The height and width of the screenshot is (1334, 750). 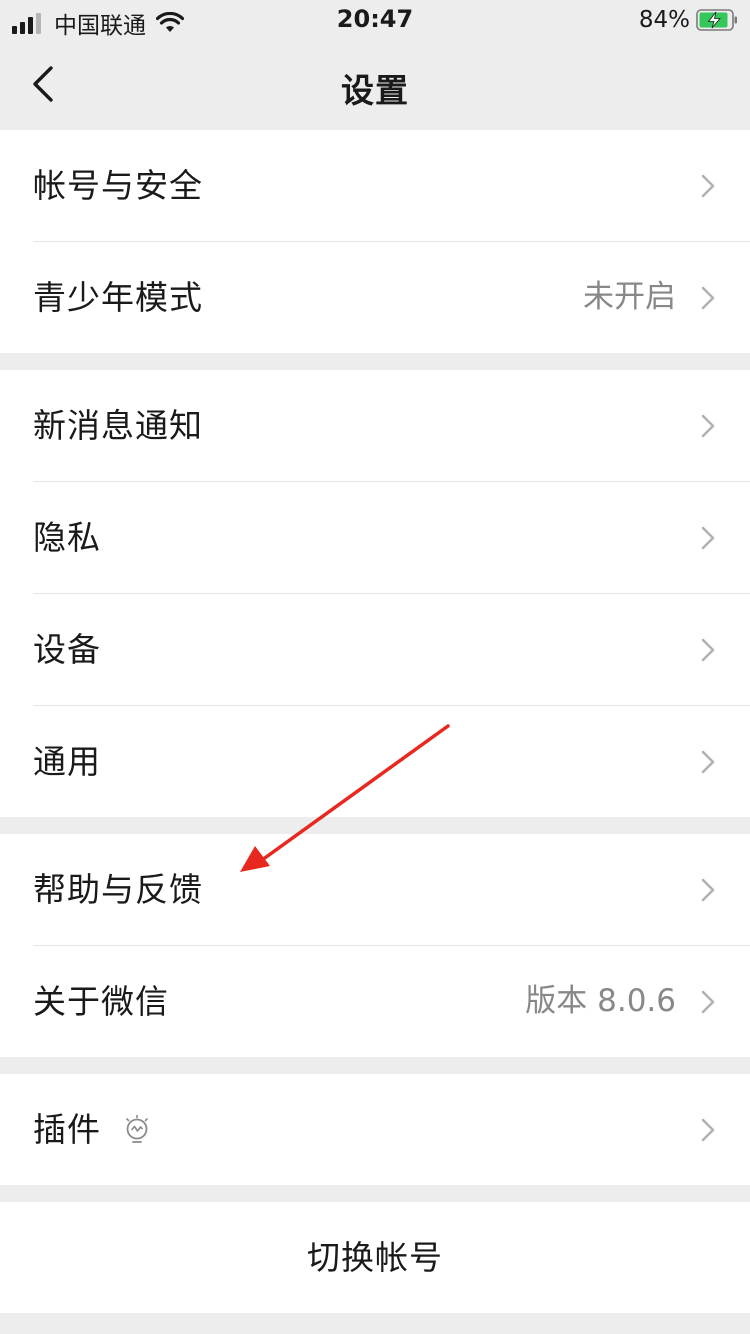 I want to click on settings-item-label: 关于微信, so click(x=101, y=1001).